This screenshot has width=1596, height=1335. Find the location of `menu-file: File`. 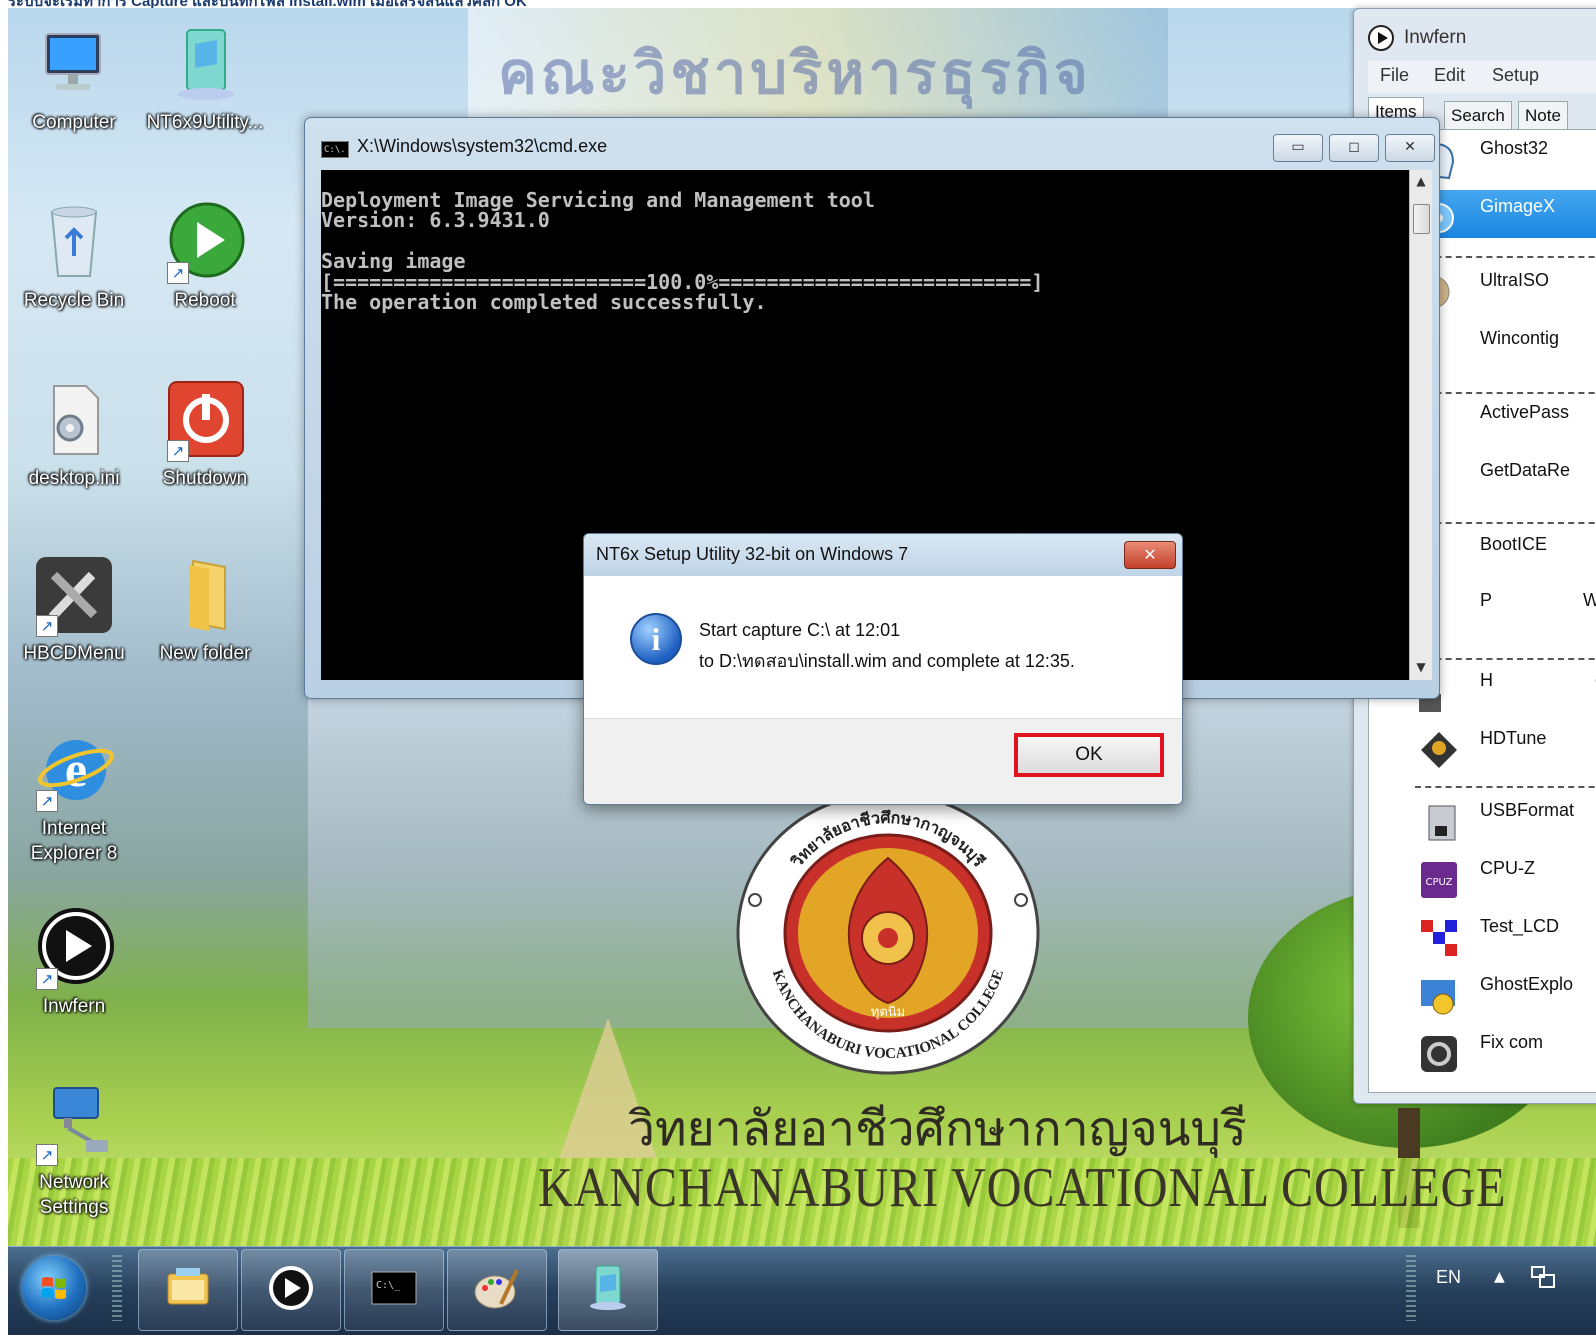

menu-file: File is located at coordinates (1394, 75).